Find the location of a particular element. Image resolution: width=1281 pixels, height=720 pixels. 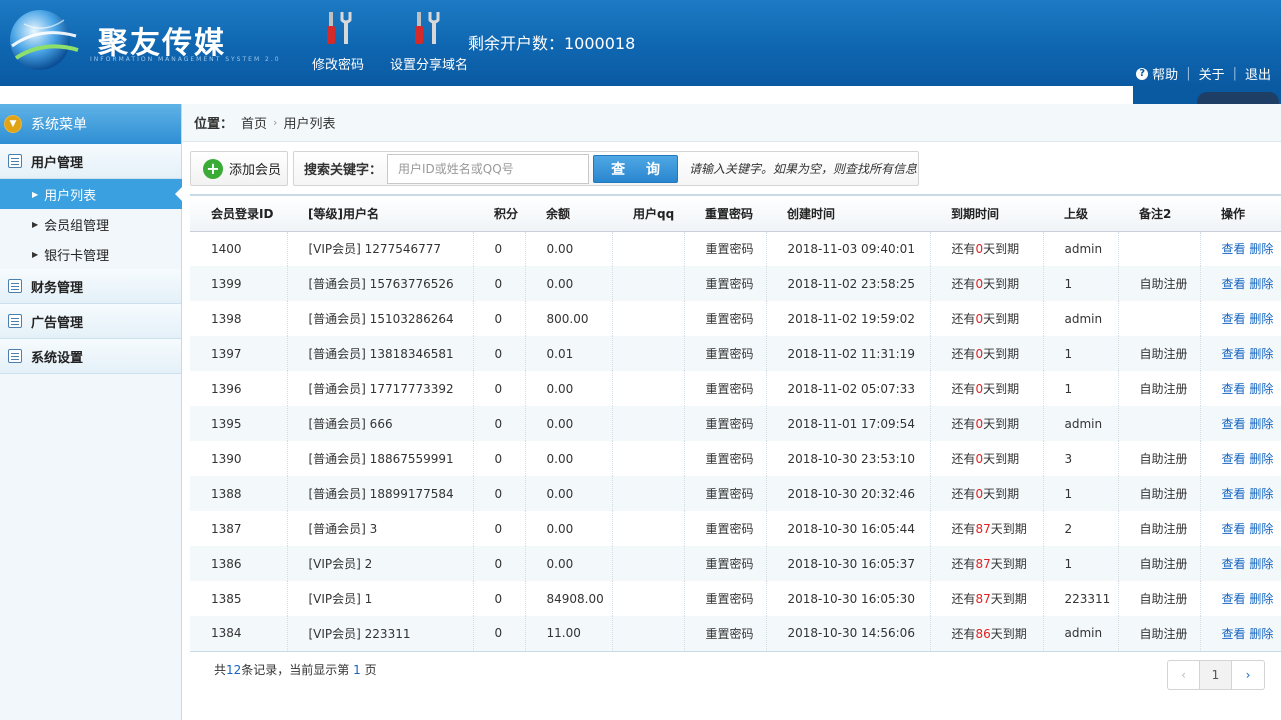

cell-user: [普通会员] 3 is located at coordinates (379, 528).